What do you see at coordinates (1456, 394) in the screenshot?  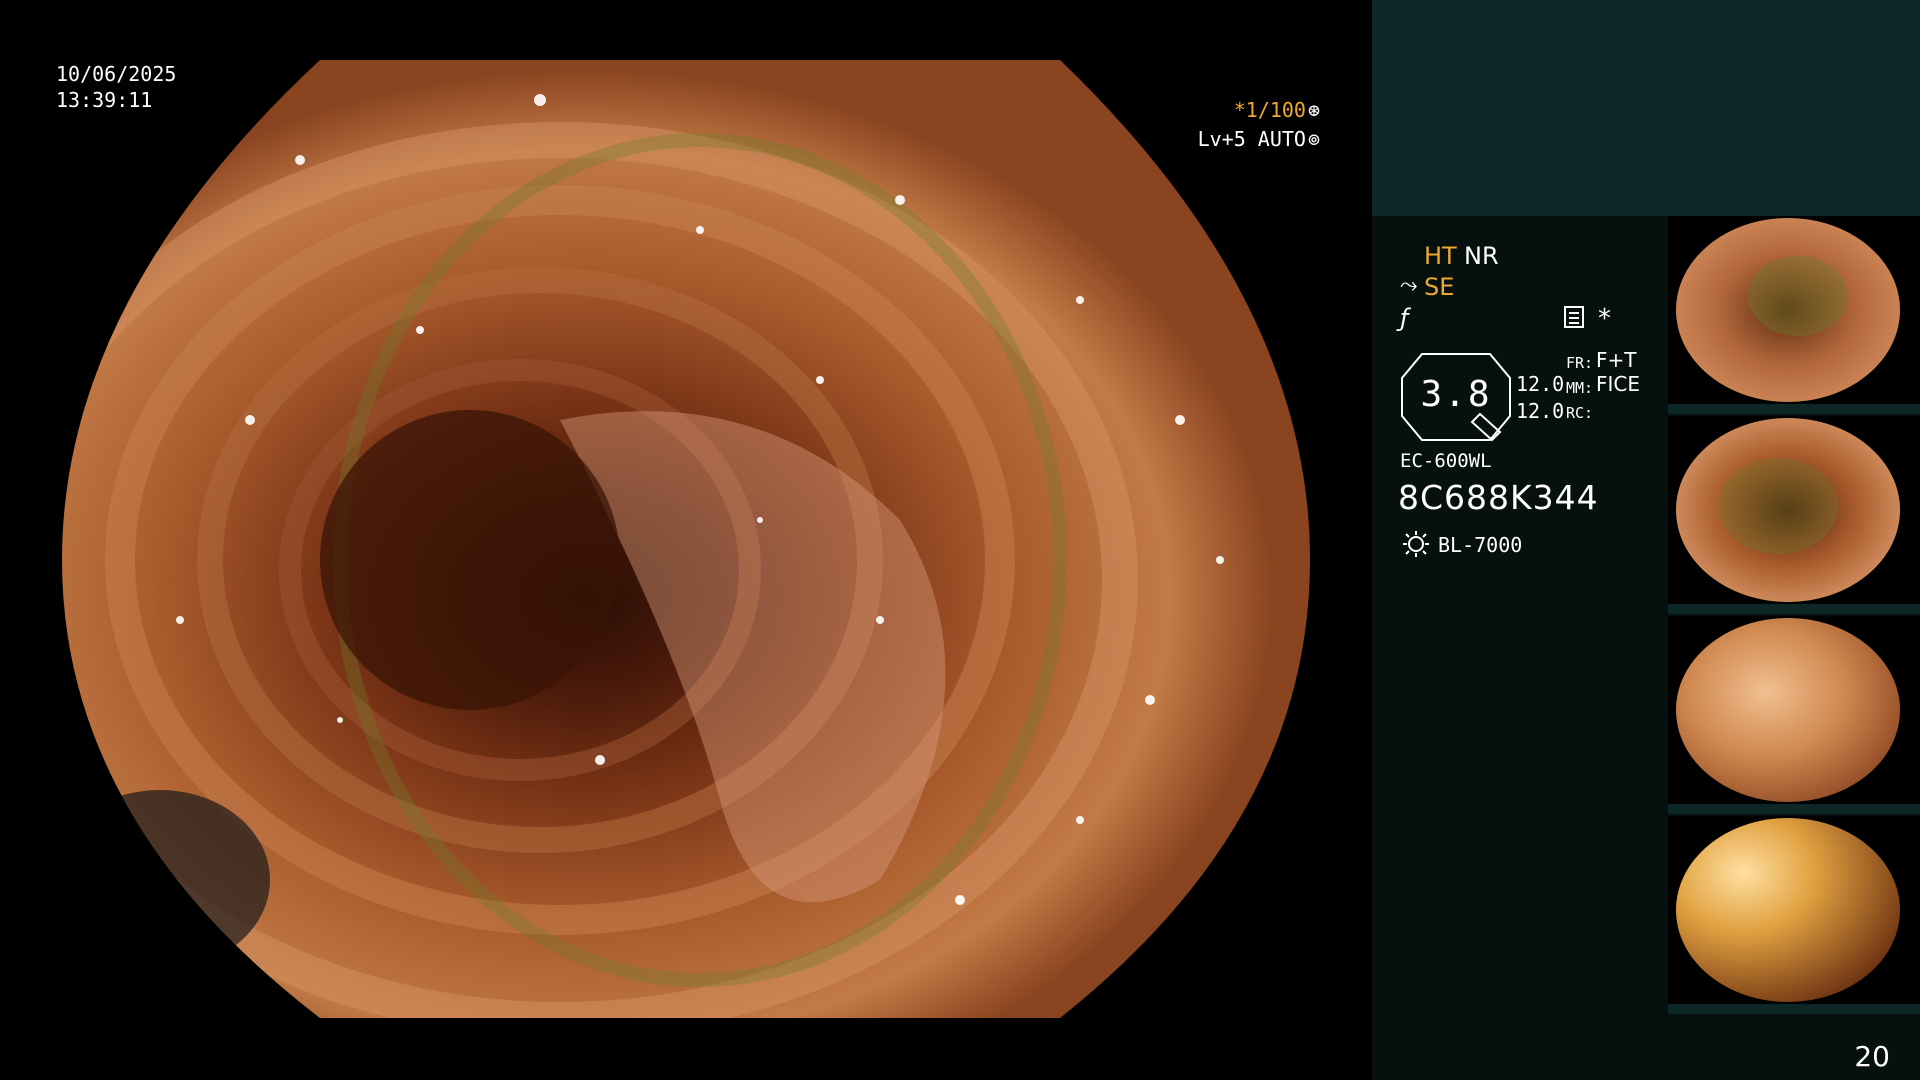 I see `gauge-value: 3.8` at bounding box center [1456, 394].